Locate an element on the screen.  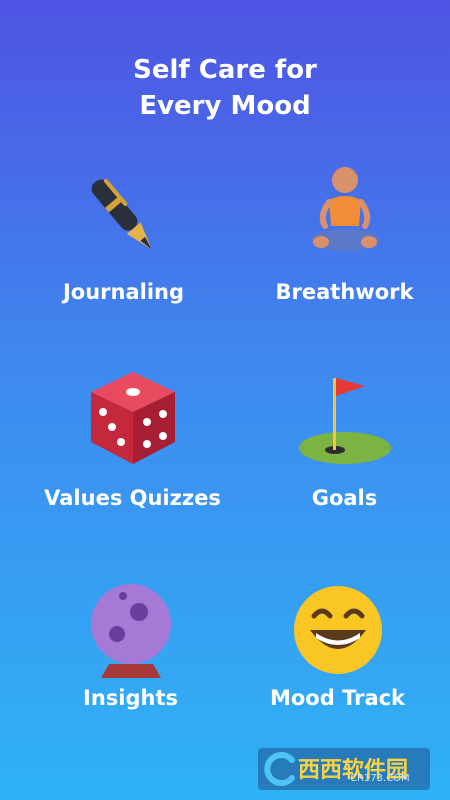
watermark-logo-icon is located at coordinates (279, 769).